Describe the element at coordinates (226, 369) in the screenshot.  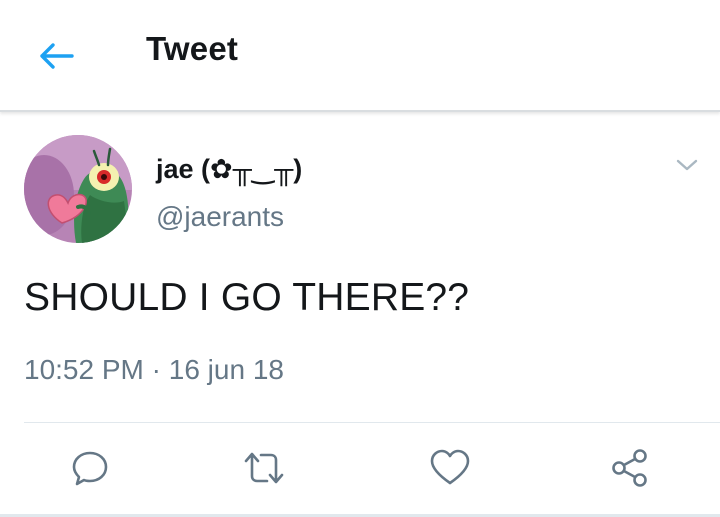
I see `tweet-date: 16 jun 18` at that location.